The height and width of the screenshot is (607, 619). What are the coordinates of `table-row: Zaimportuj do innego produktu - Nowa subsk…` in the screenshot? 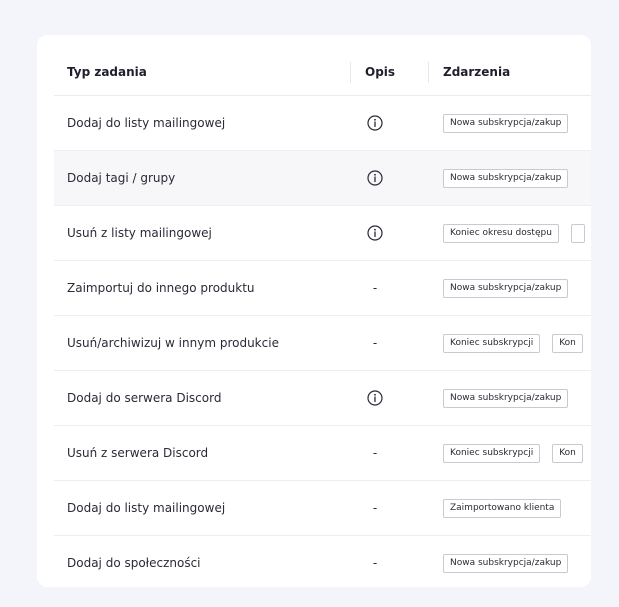 It's located at (322, 288).